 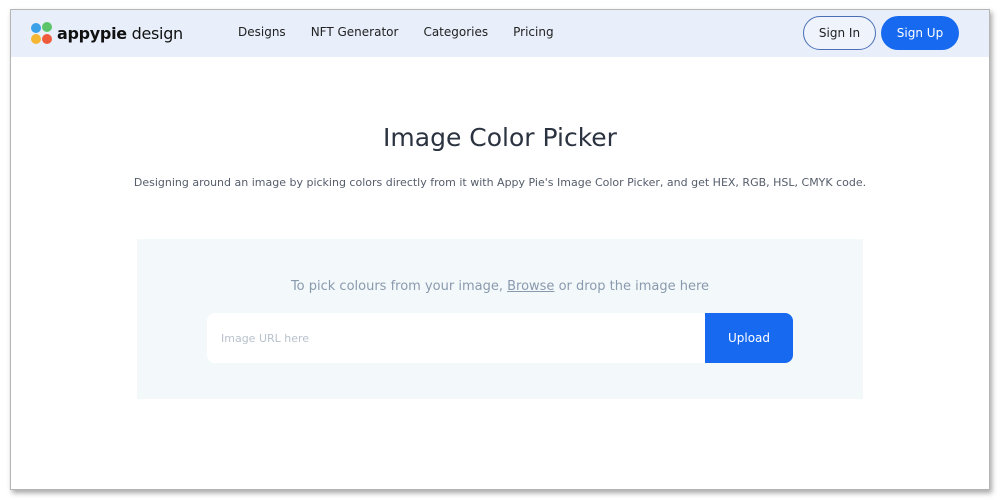 I want to click on upload-button: Upload, so click(x=749, y=338).